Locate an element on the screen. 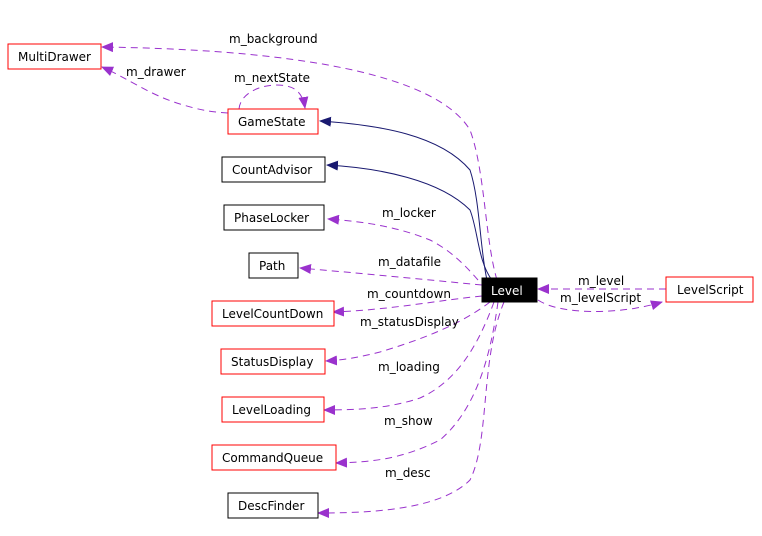 The image size is (762, 536). node-label: LevelLoading is located at coordinates (271, 410).